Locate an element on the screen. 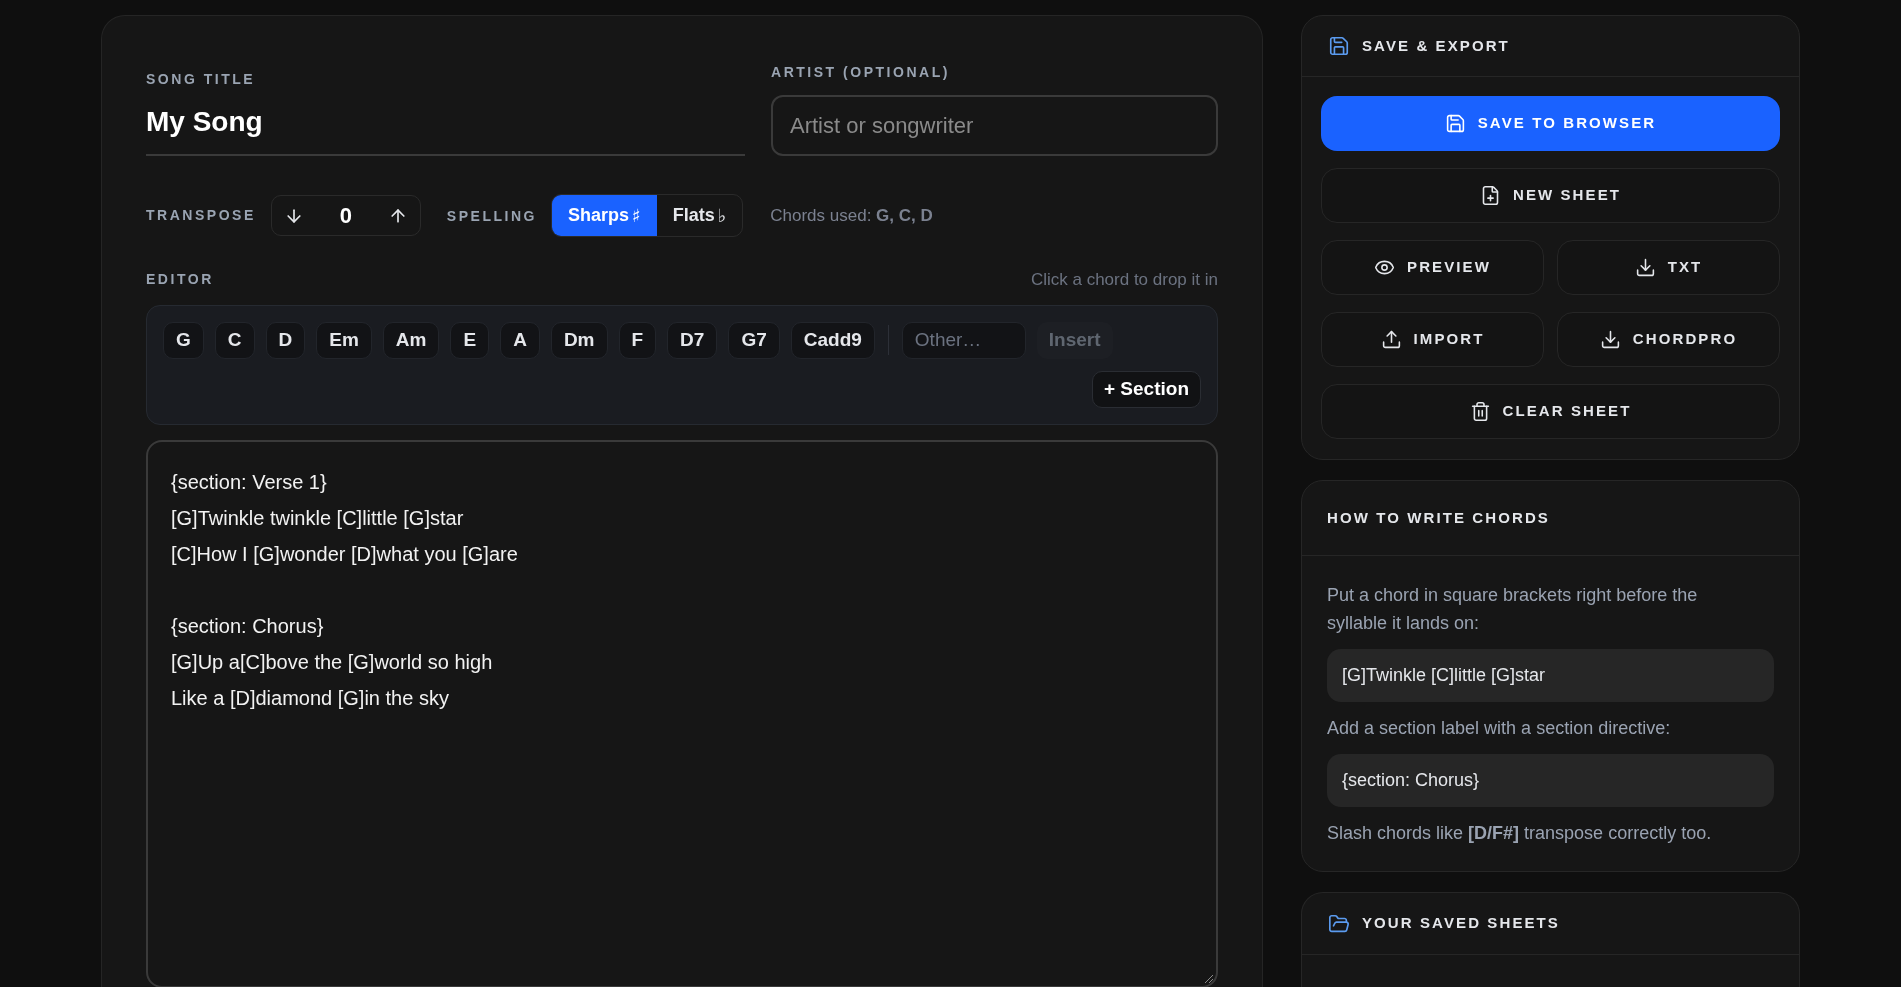 This screenshot has height=987, width=1901. chord-chip: C is located at coordinates (234, 340).